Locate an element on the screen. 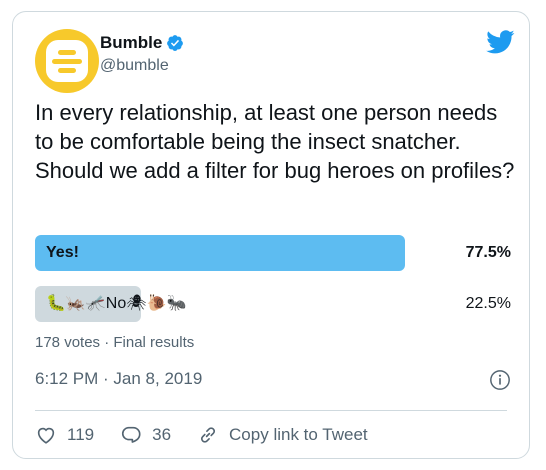  poll-option-yes: Yes! 77.5% is located at coordinates (273, 253).